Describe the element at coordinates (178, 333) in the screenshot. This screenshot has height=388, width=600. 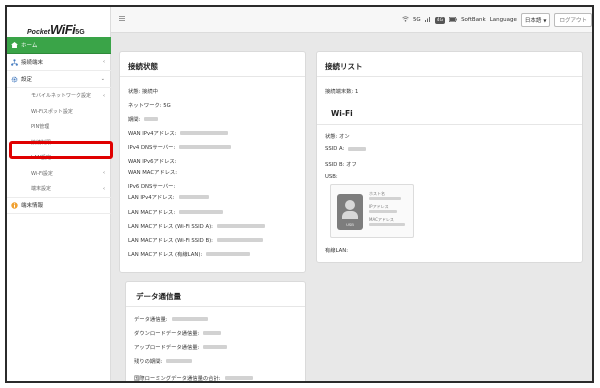
I see `download-usage-row: ダウンロードデータ通信量:` at that location.